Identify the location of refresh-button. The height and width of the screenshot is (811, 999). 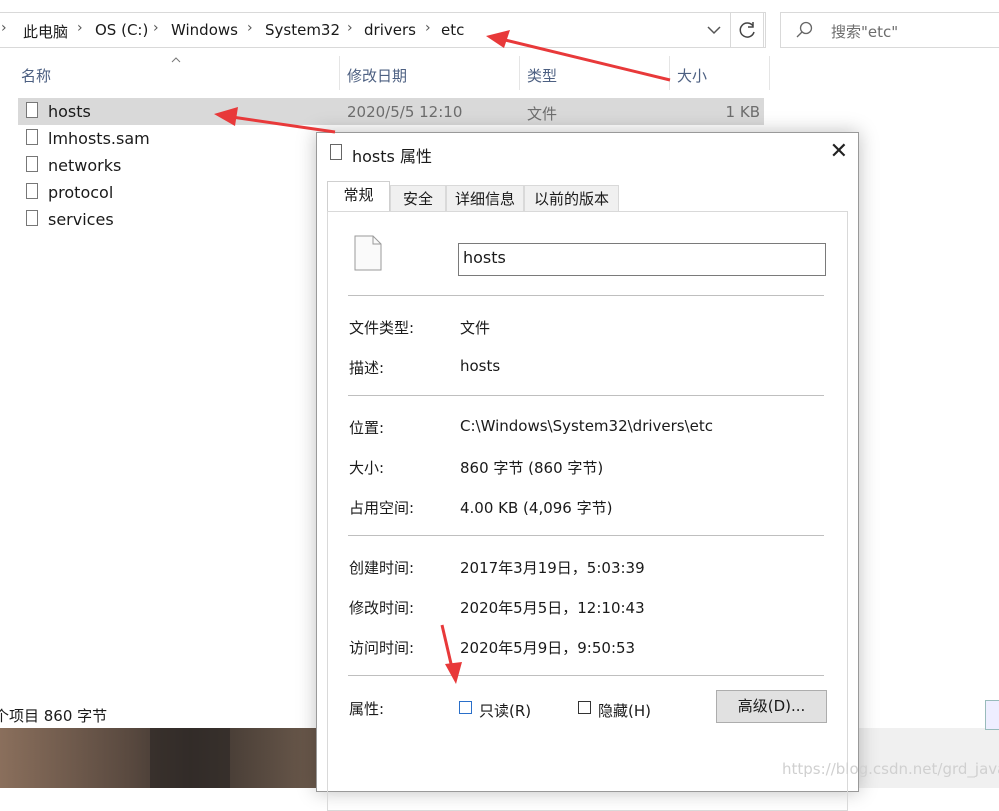
(748, 30).